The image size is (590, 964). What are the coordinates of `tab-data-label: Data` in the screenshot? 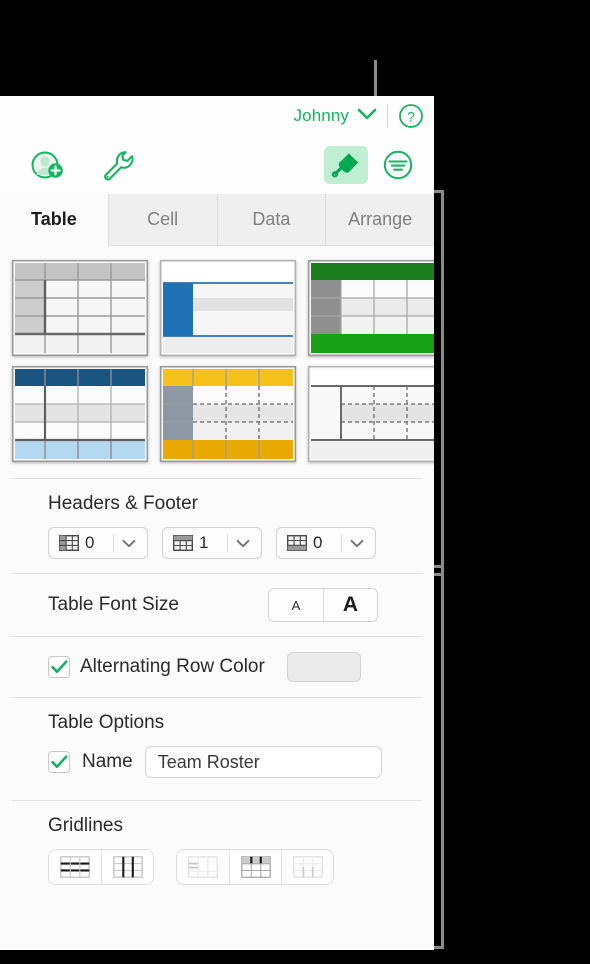 It's located at (271, 219).